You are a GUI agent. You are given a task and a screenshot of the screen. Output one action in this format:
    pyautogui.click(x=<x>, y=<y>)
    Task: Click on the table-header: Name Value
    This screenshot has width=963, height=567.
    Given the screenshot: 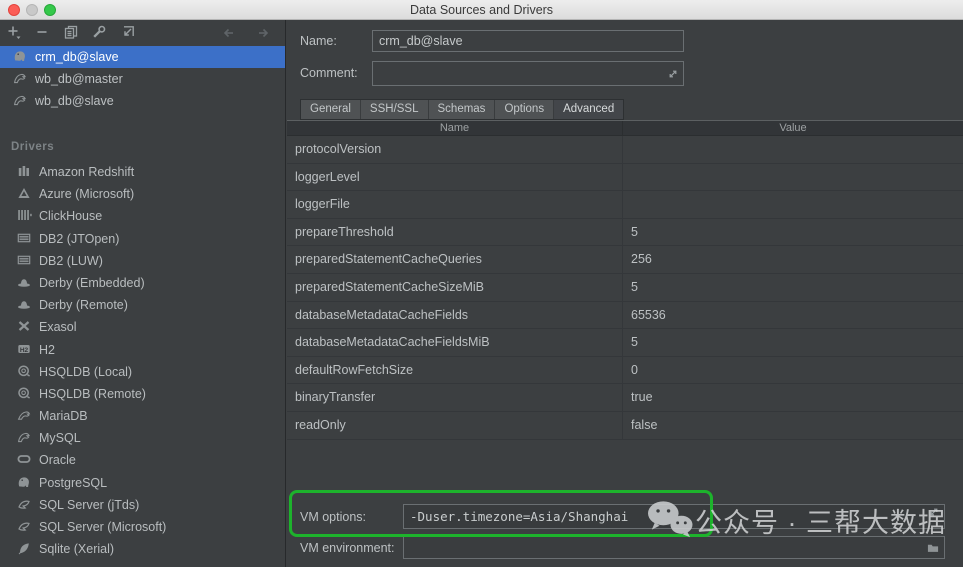 What is the action you would take?
    pyautogui.click(x=625, y=128)
    